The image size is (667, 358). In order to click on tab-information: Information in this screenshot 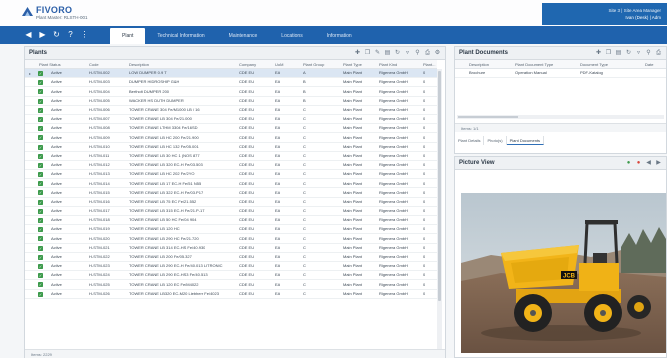, I will do `click(339, 36)`.